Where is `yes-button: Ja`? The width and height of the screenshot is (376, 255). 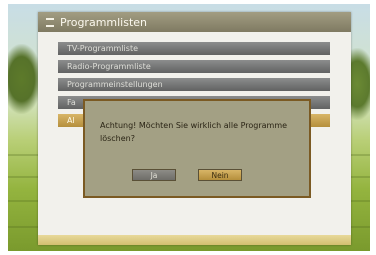 yes-button: Ja is located at coordinates (154, 175).